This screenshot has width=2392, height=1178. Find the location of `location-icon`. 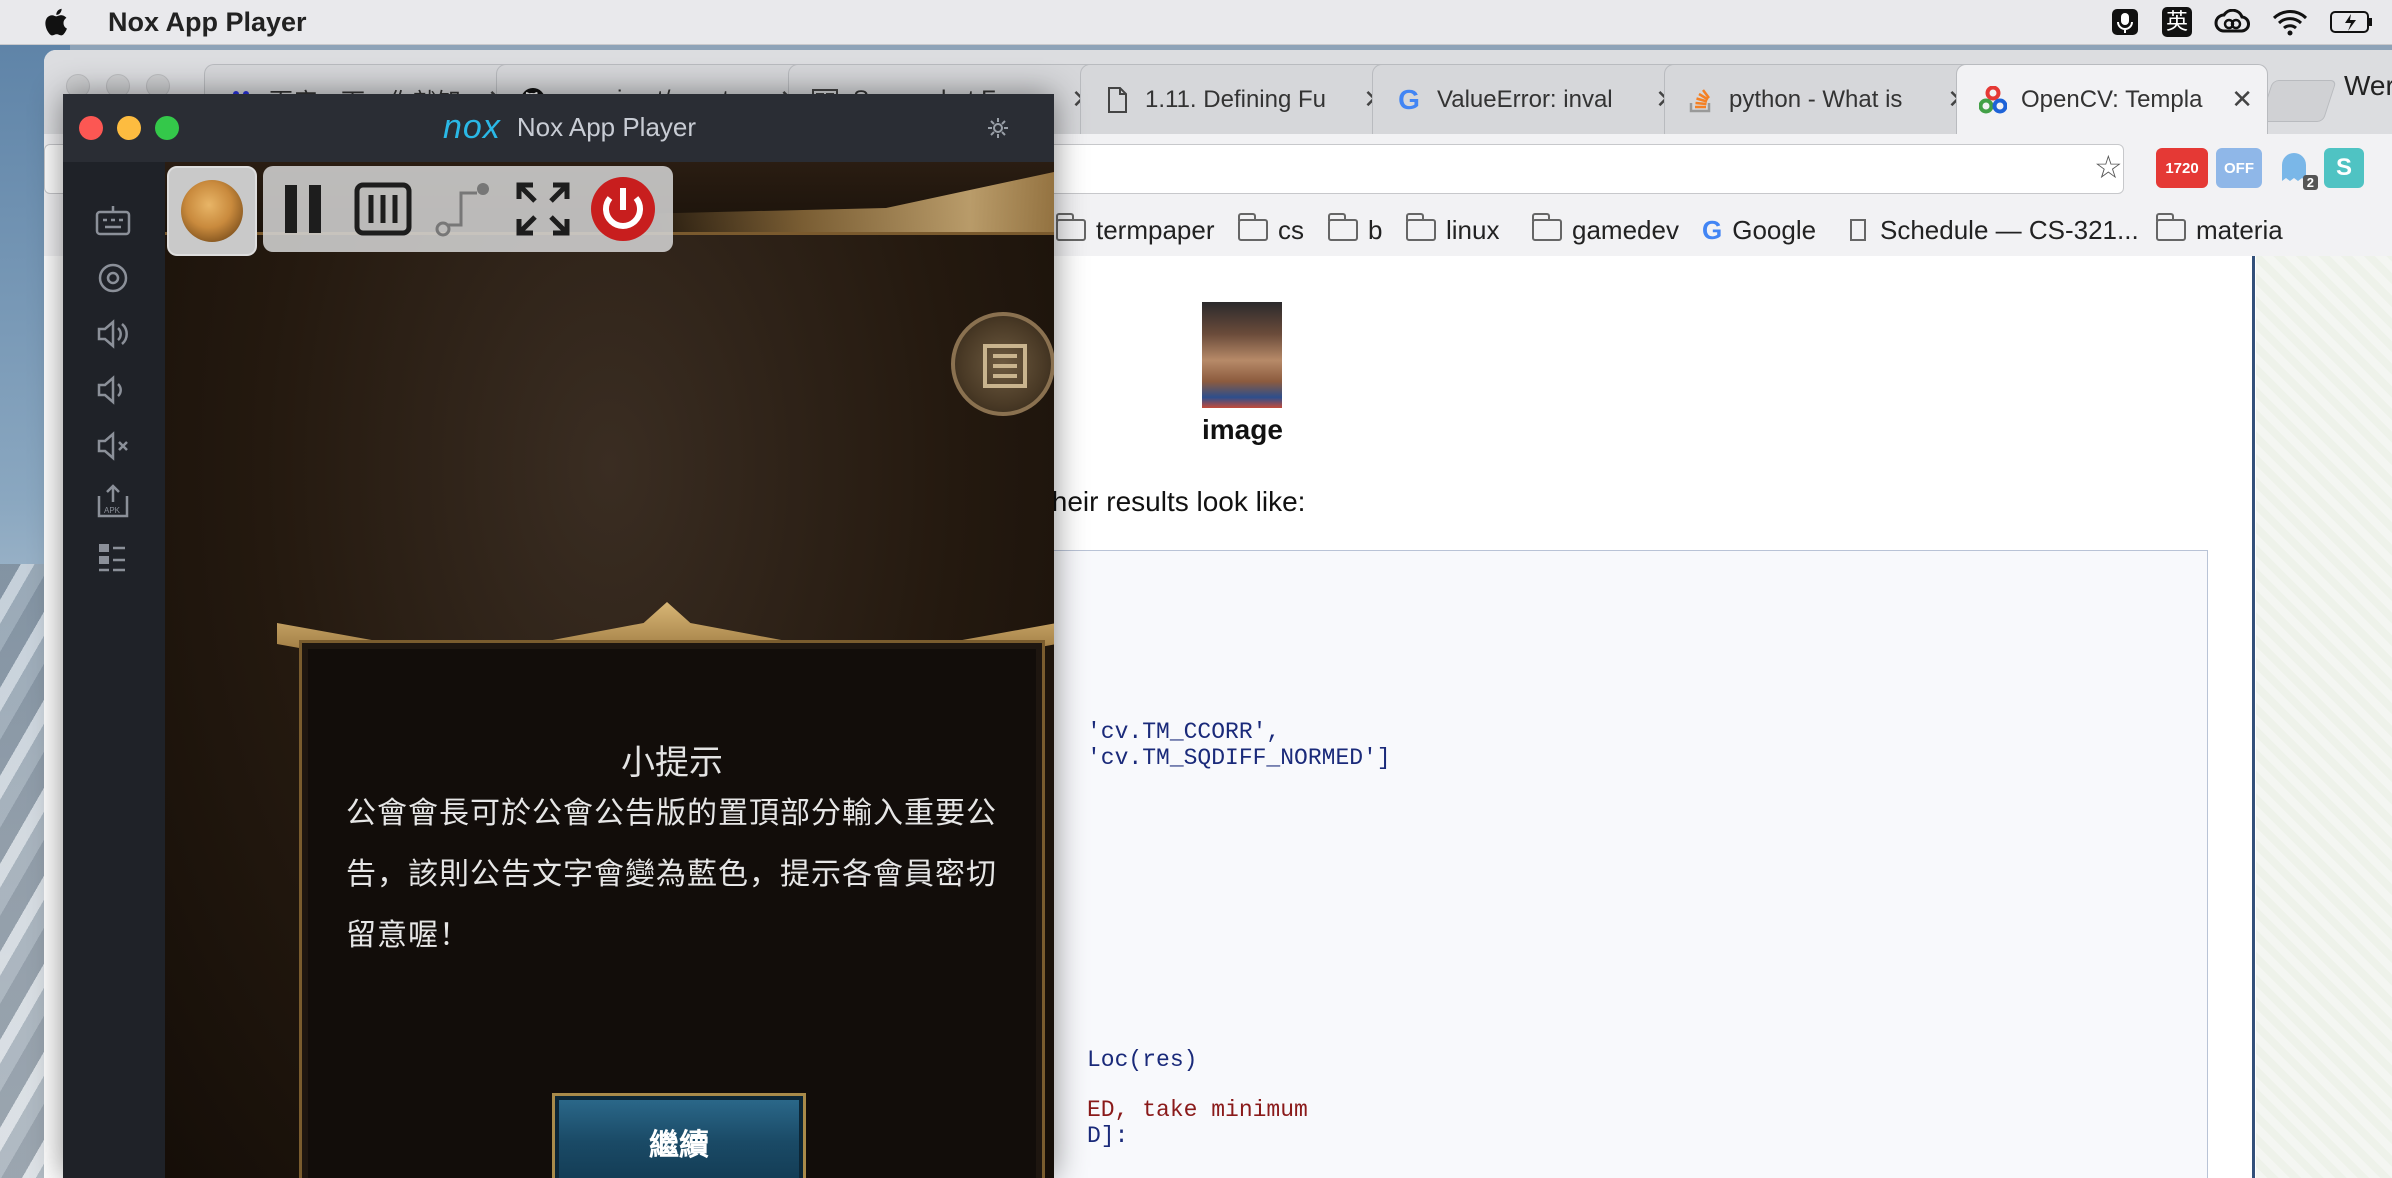

location-icon is located at coordinates (113, 278).